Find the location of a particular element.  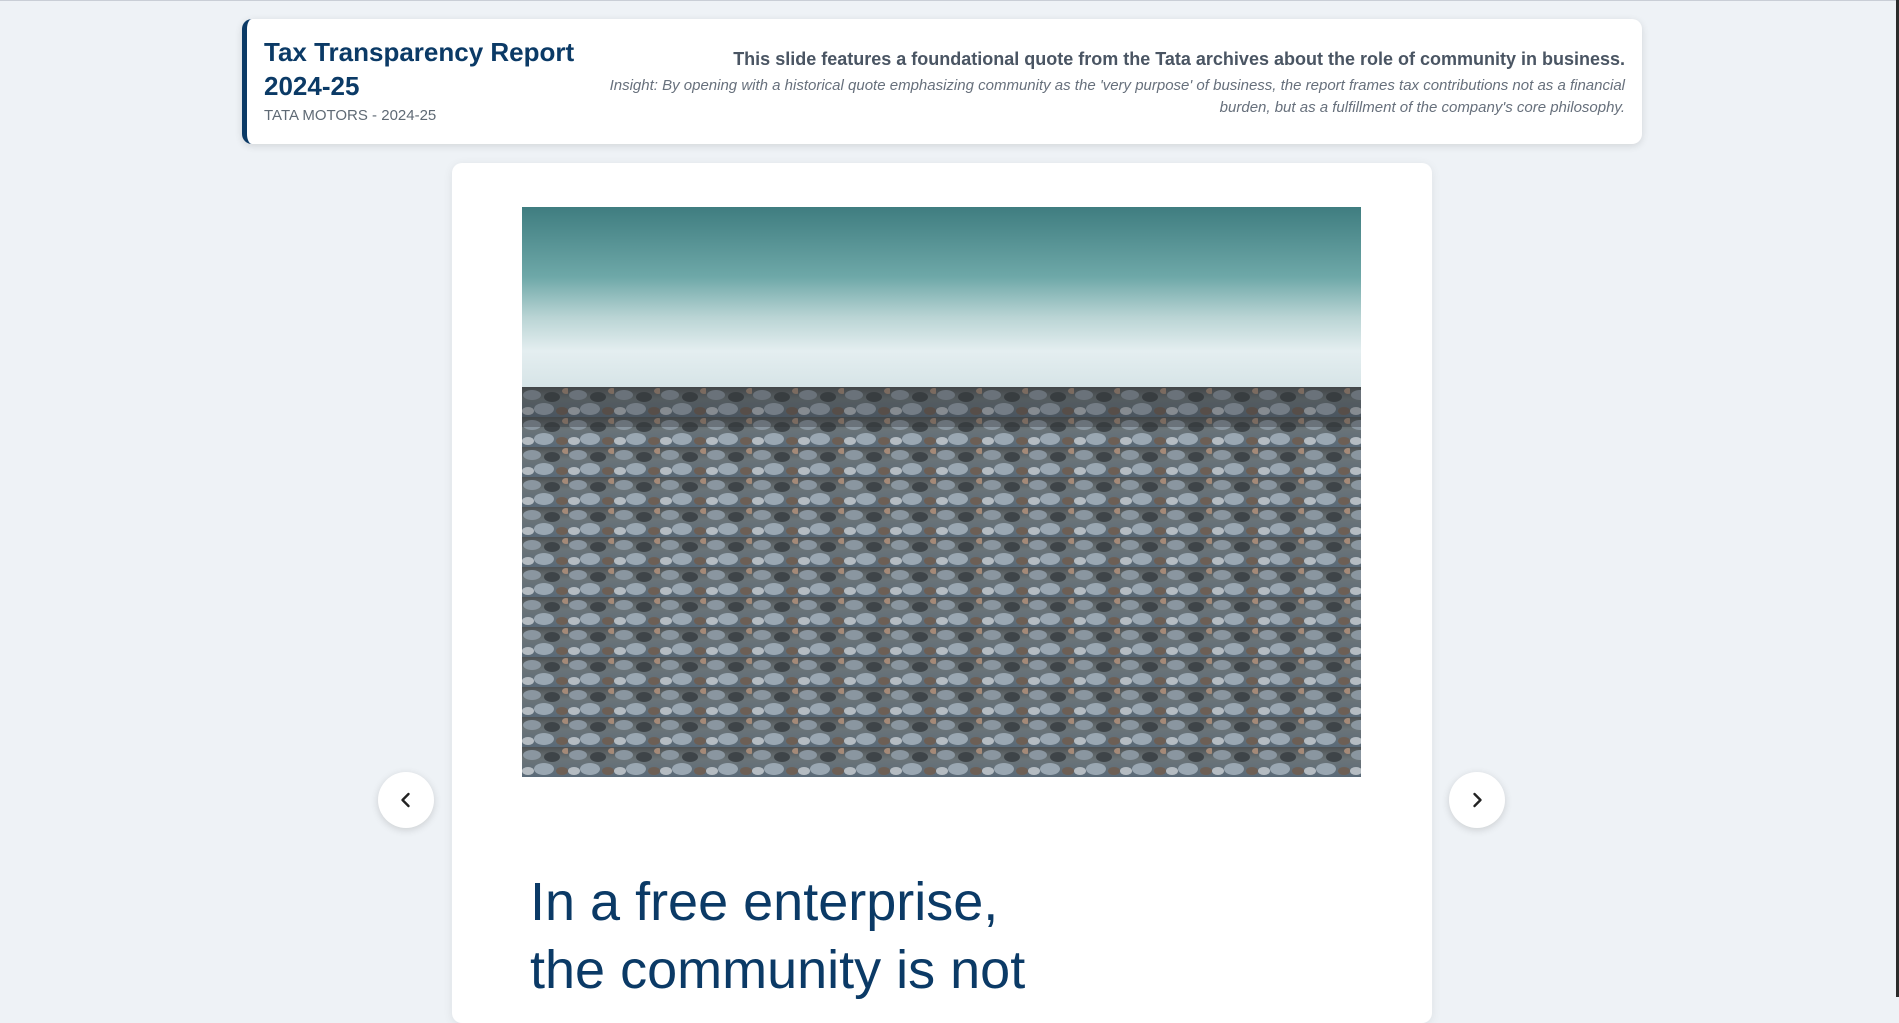

chevron-right-icon is located at coordinates (1477, 800).